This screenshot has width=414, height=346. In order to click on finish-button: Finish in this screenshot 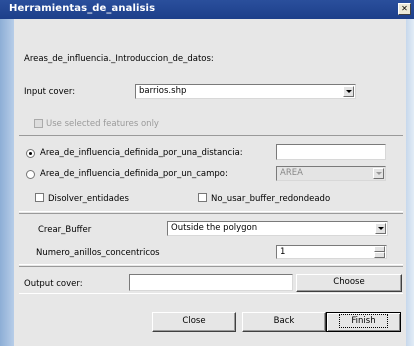, I will do `click(363, 322)`.